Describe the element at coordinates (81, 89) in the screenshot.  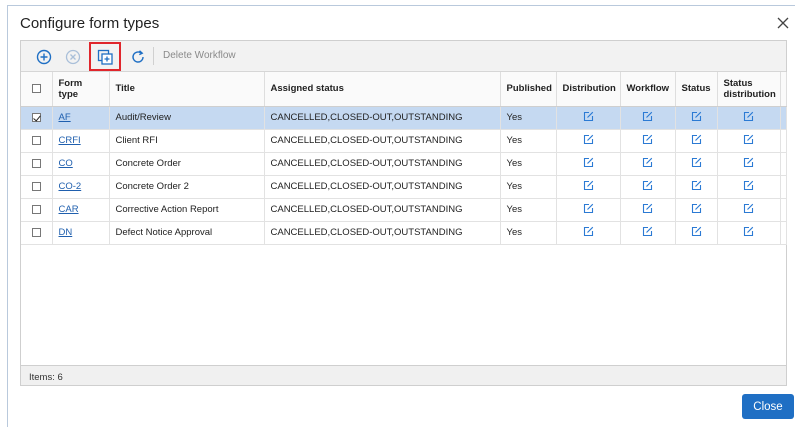
I see `column-header-form-type: Form type` at that location.